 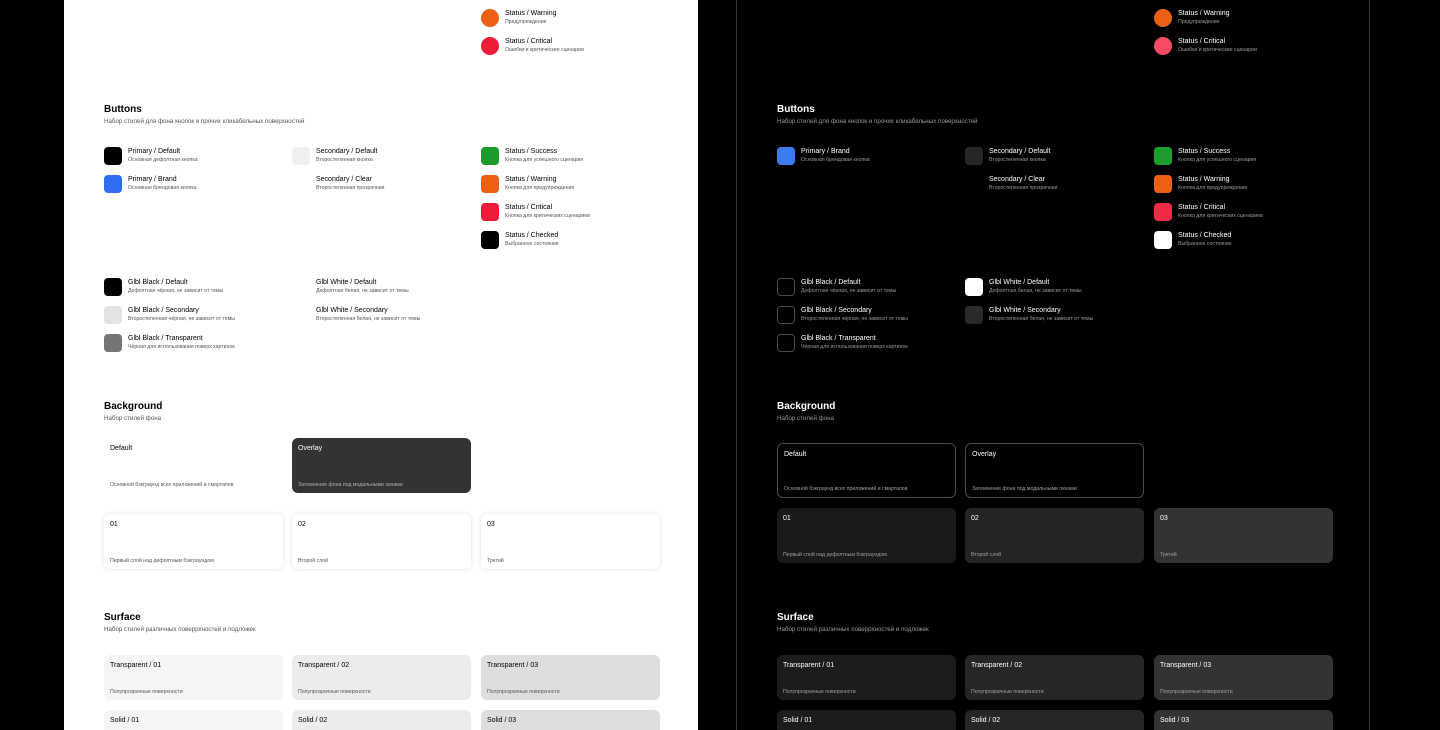 I want to click on card-desc: Второй слой, so click(x=313, y=561).